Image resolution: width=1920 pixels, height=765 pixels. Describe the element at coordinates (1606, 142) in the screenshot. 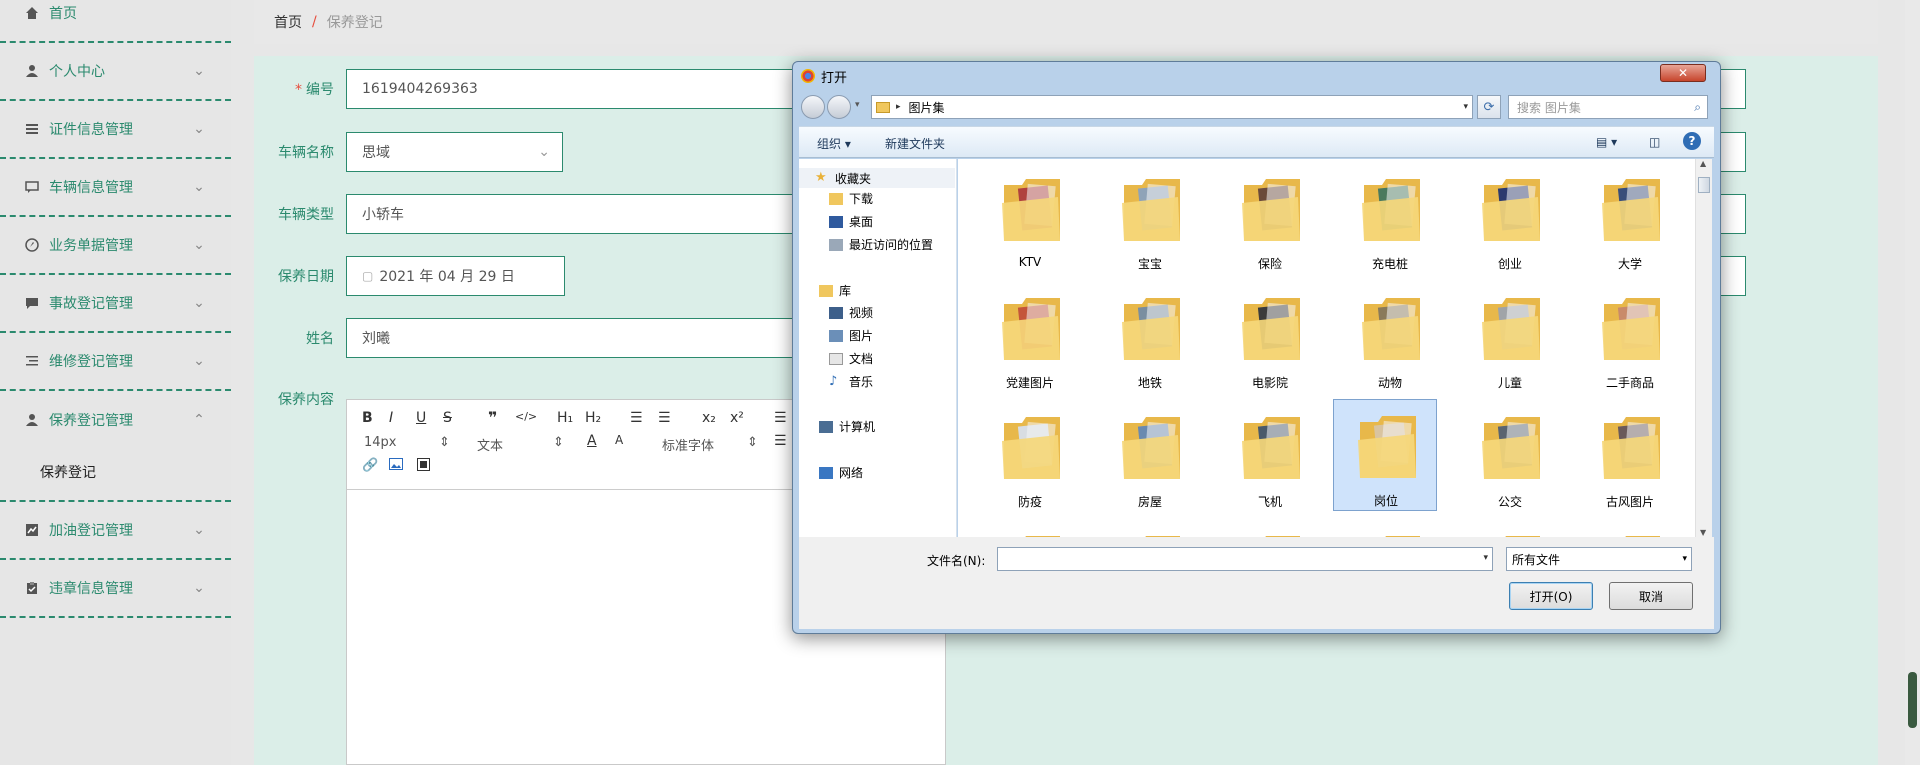

I see `view-menu-icon: ▤ ▾` at that location.